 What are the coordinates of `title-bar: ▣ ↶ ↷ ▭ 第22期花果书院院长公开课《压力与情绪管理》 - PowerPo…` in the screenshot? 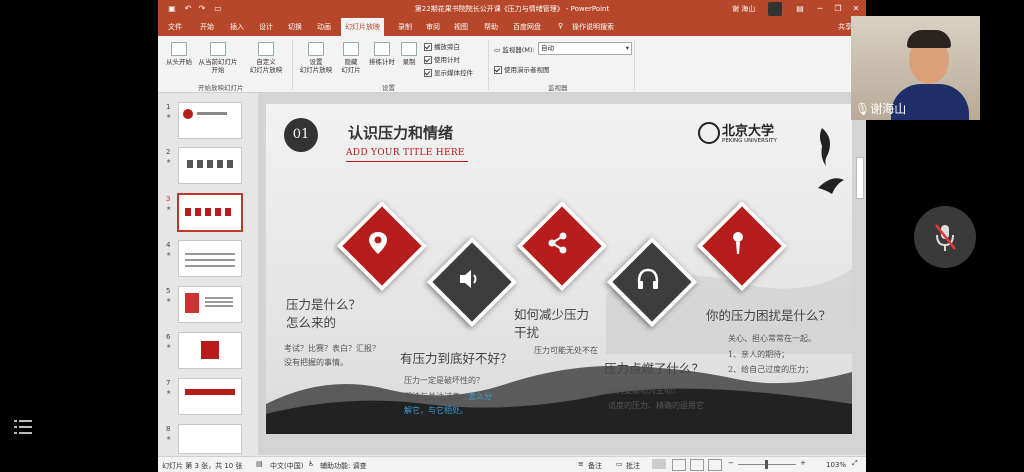 It's located at (512, 9).